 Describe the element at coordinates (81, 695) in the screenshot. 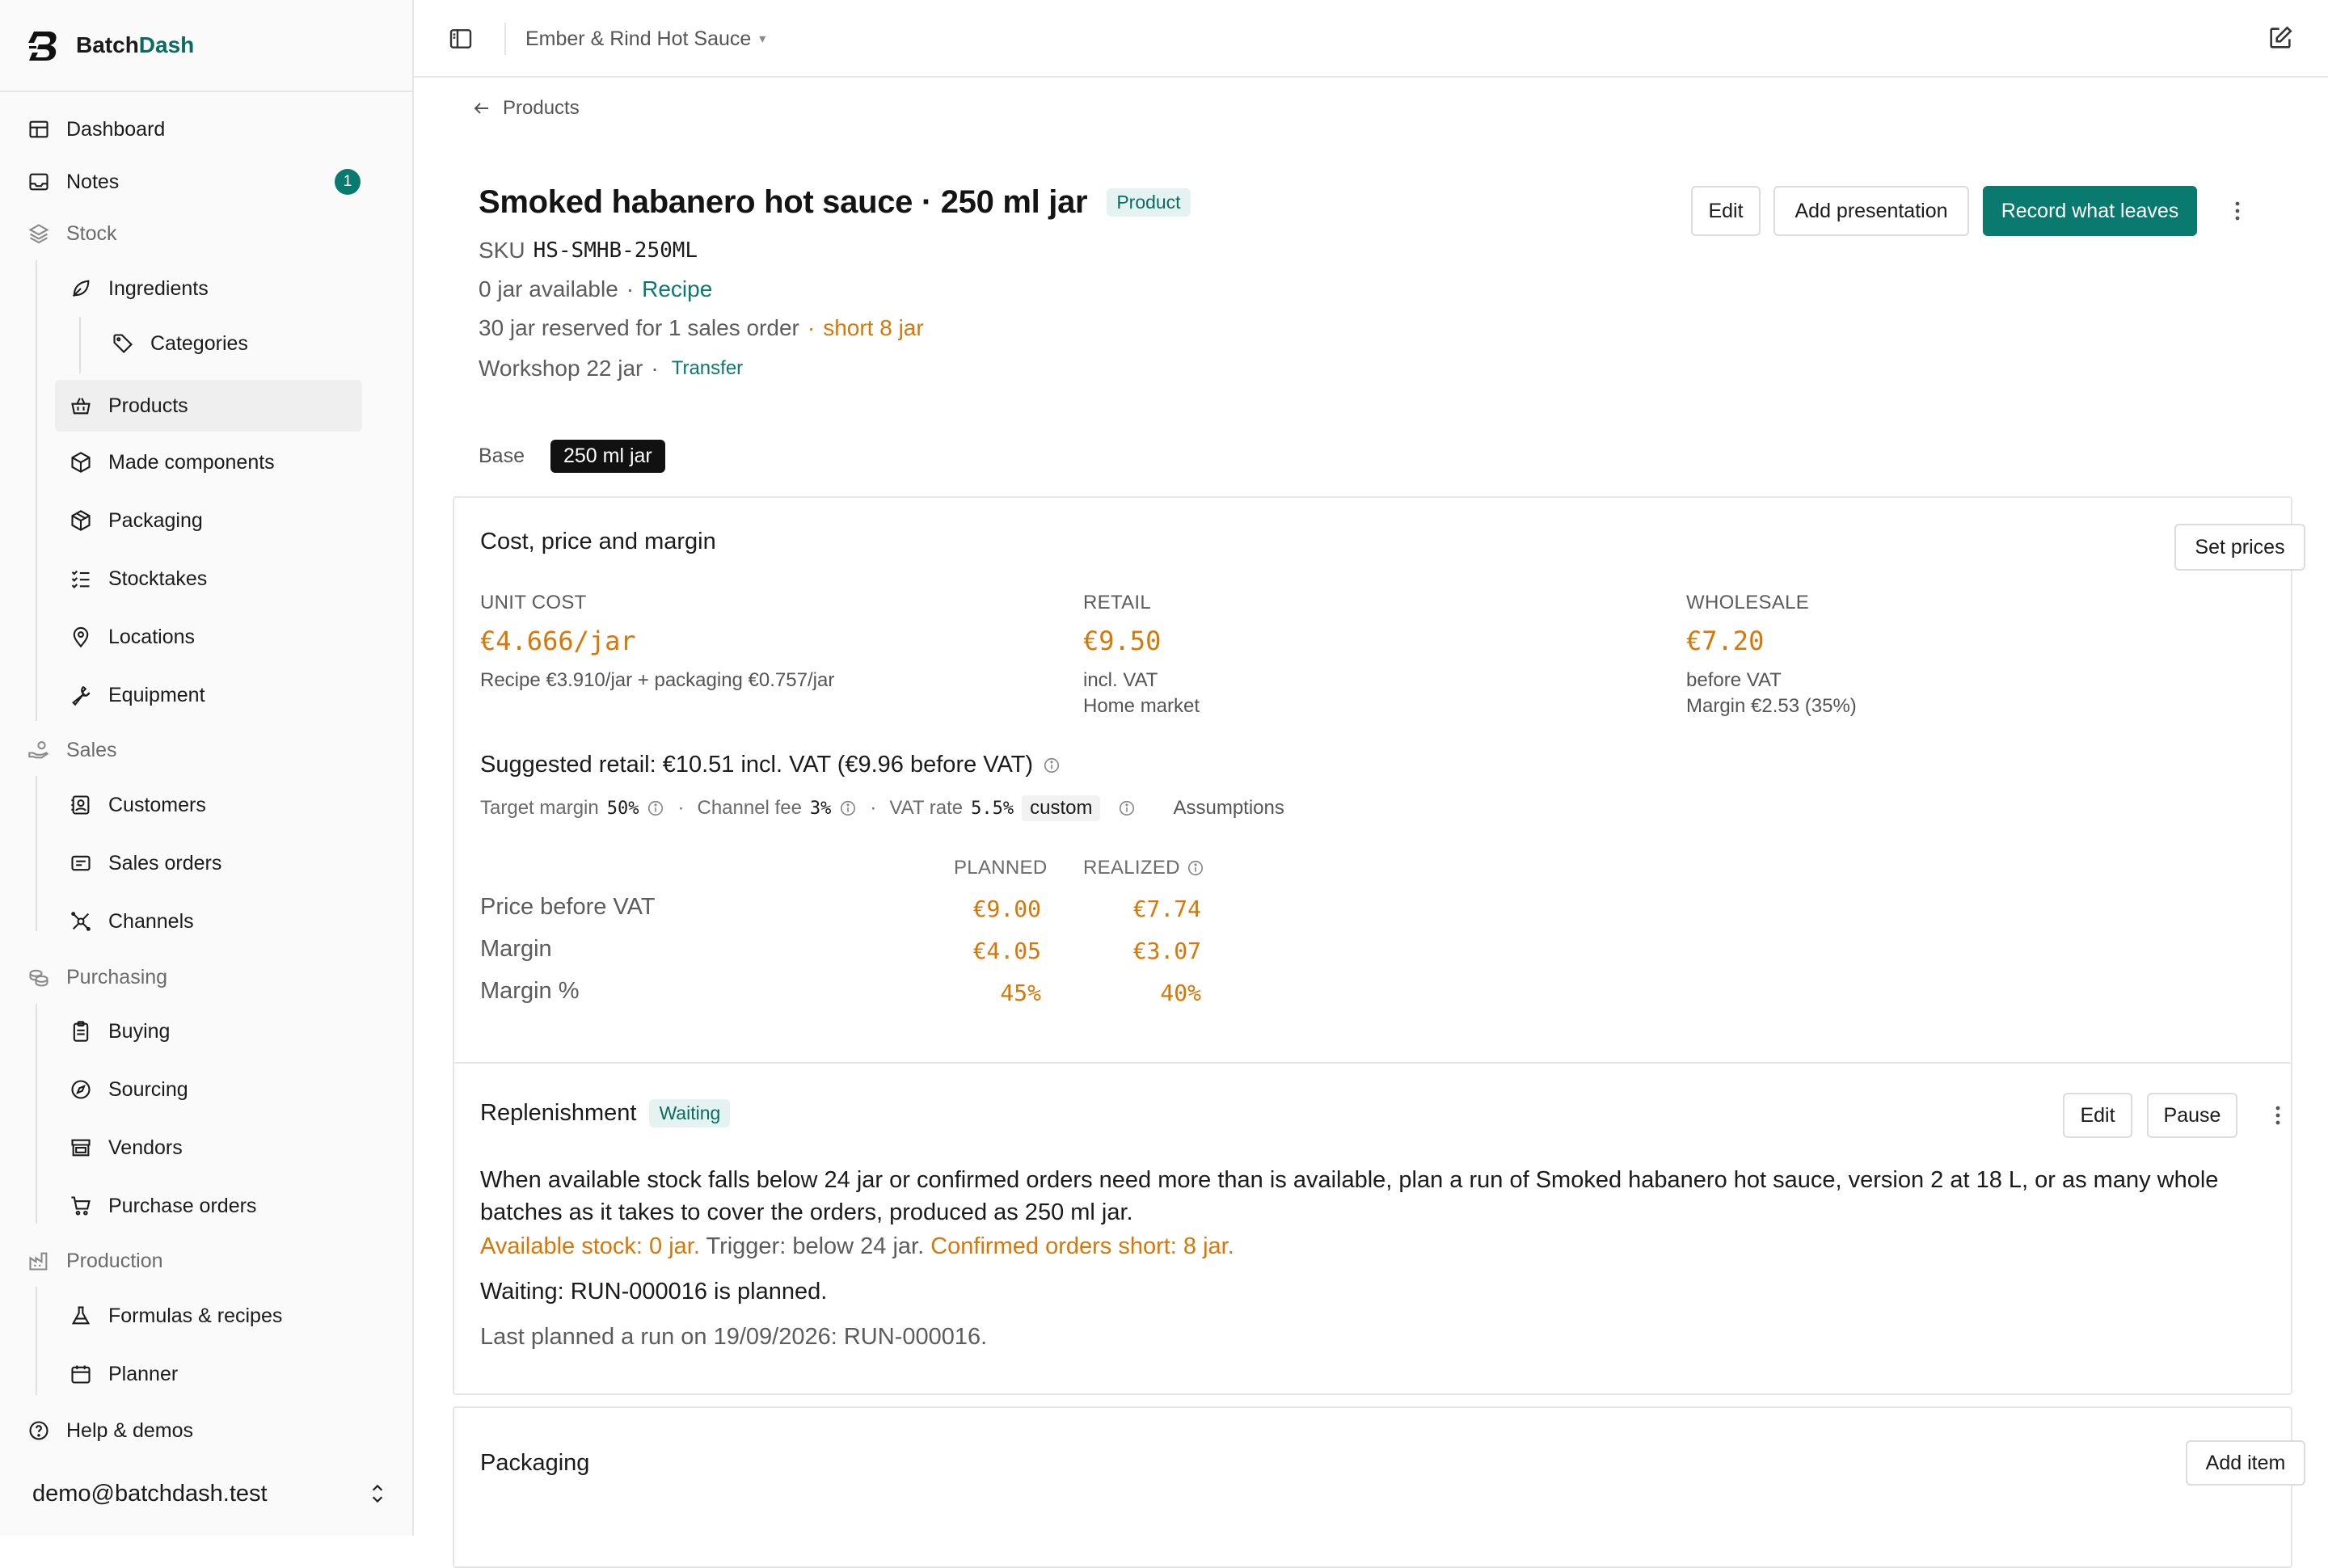

I see `wrench-icon` at that location.